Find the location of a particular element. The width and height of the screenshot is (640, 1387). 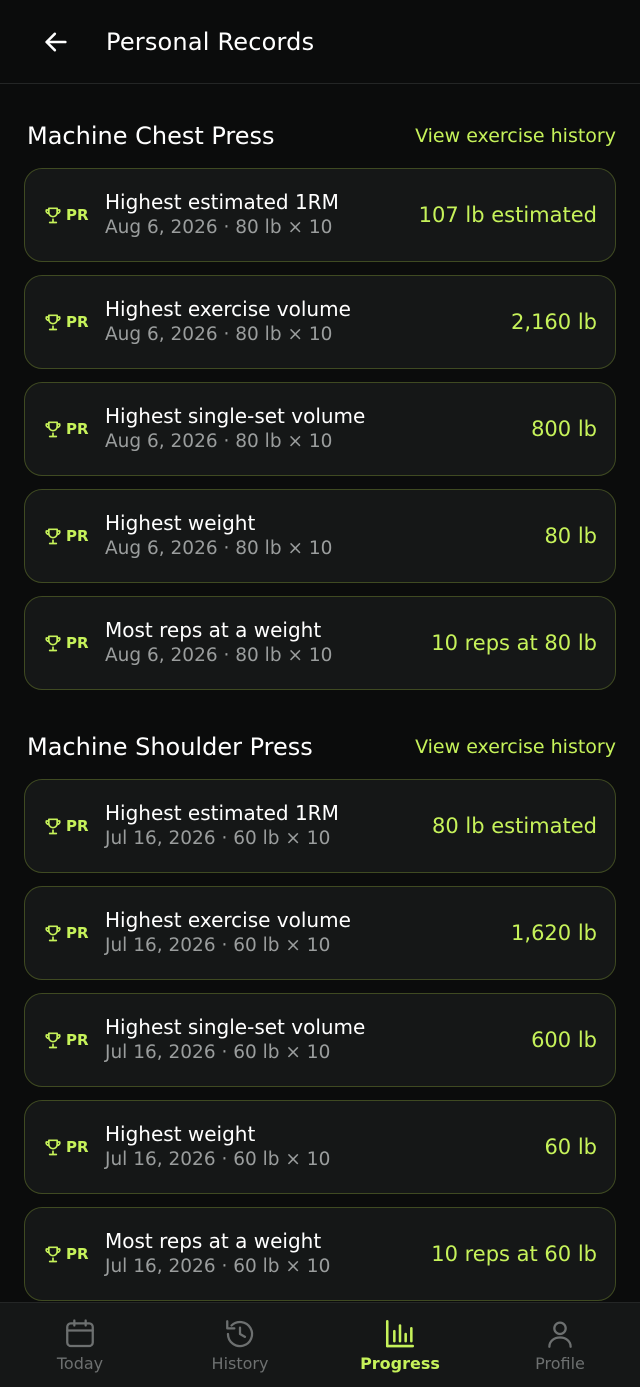

user-icon is located at coordinates (560, 1334).